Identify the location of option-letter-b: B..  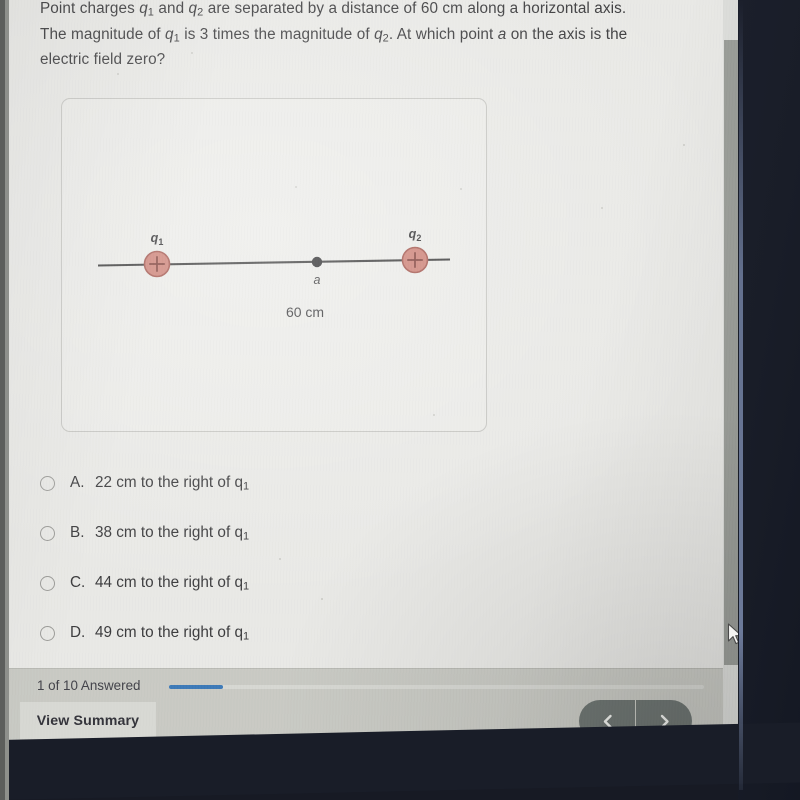
(77, 532).